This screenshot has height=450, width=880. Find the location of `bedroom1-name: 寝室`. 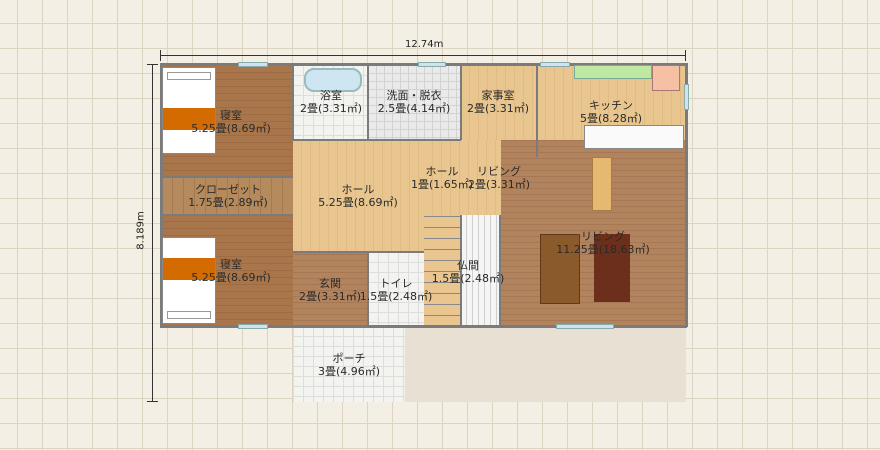

bedroom1-name: 寝室 is located at coordinates (230, 115).